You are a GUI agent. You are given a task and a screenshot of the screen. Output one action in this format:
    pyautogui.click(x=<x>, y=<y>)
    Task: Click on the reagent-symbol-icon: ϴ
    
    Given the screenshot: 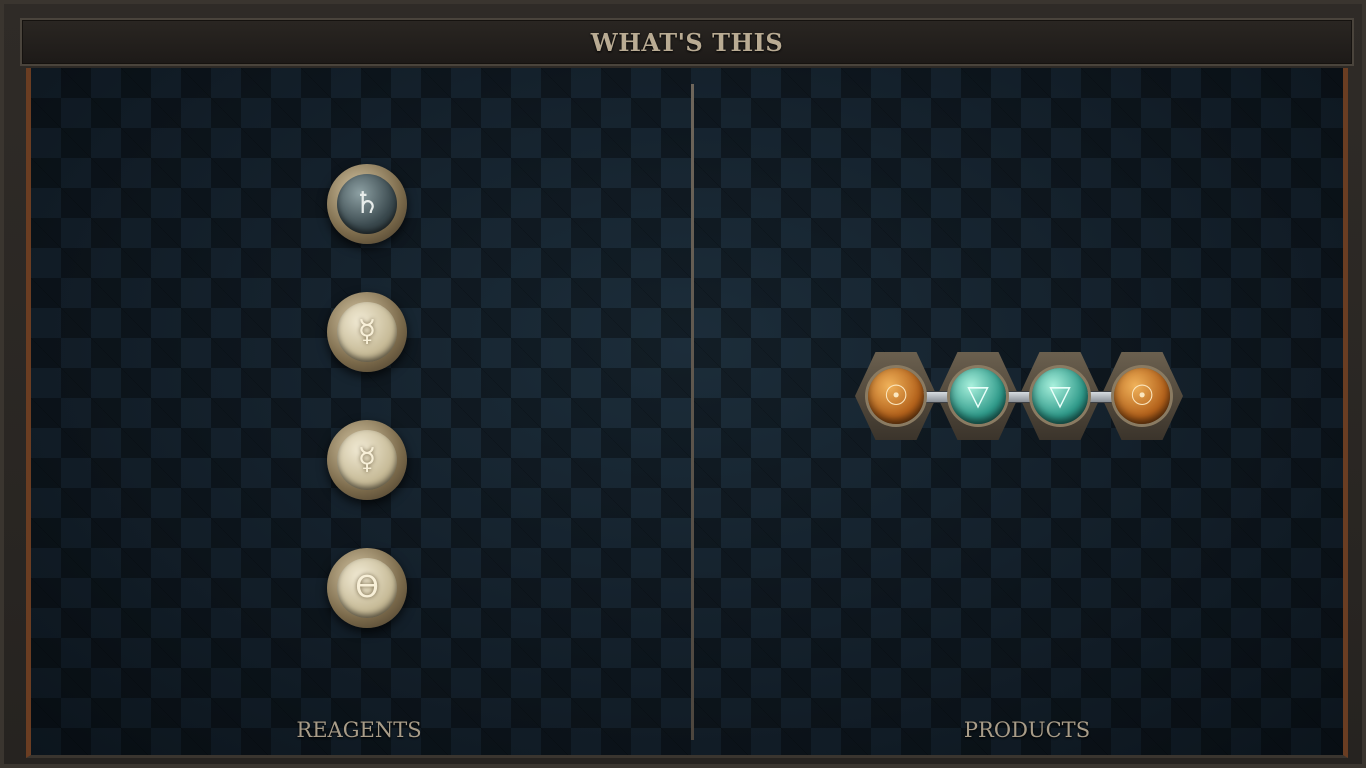 What is the action you would take?
    pyautogui.click(x=367, y=588)
    